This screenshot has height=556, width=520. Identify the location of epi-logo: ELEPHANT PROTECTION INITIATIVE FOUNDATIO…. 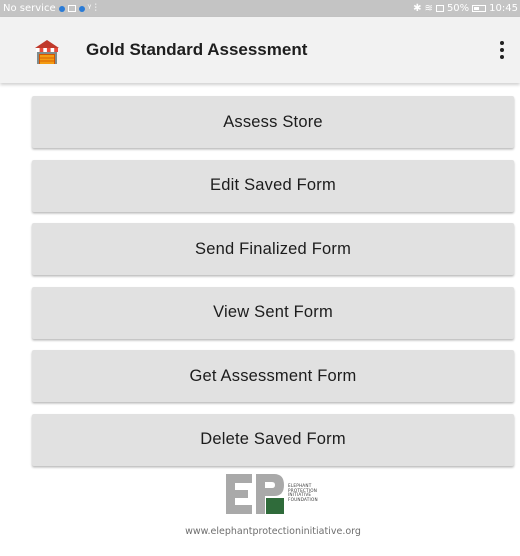
(275, 494).